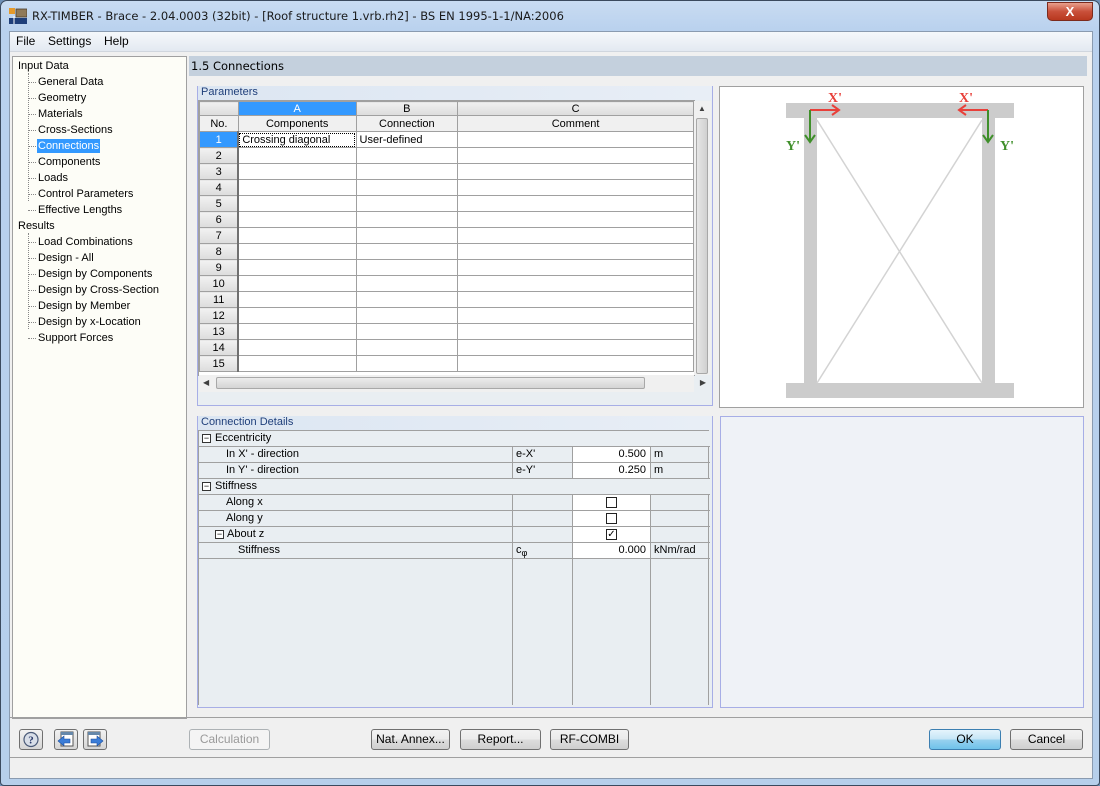 This screenshot has height=786, width=1100. I want to click on menu-help: Help, so click(116, 41).